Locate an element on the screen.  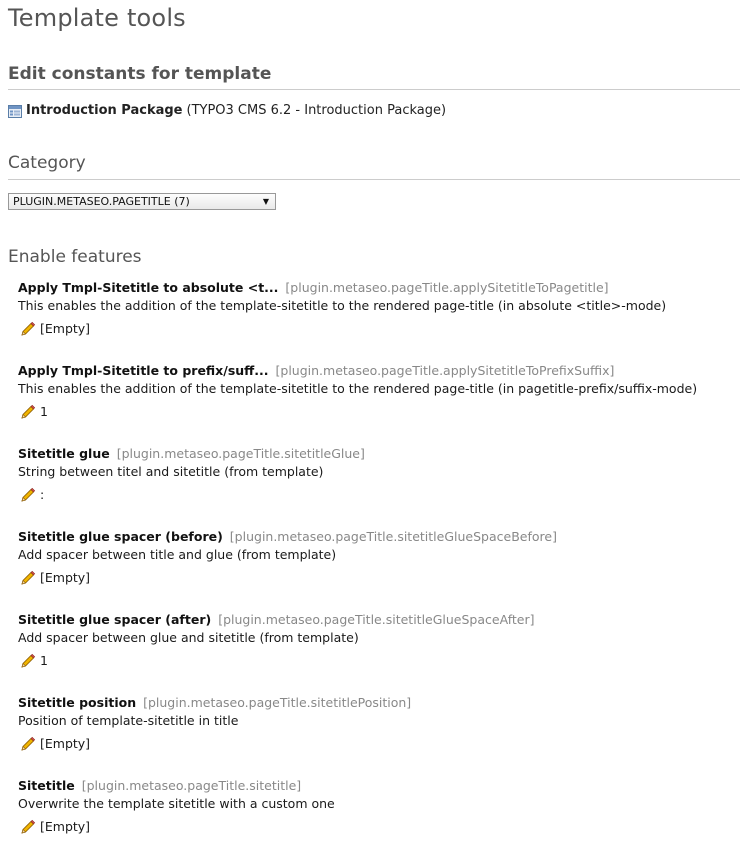
setting-value: : is located at coordinates (42, 494).